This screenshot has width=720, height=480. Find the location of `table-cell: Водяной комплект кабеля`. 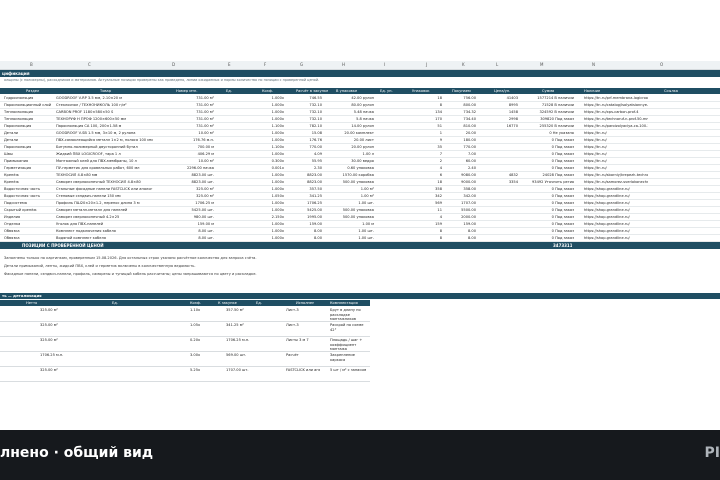

table-cell: Водяной комплект кабеля is located at coordinates (111, 238).